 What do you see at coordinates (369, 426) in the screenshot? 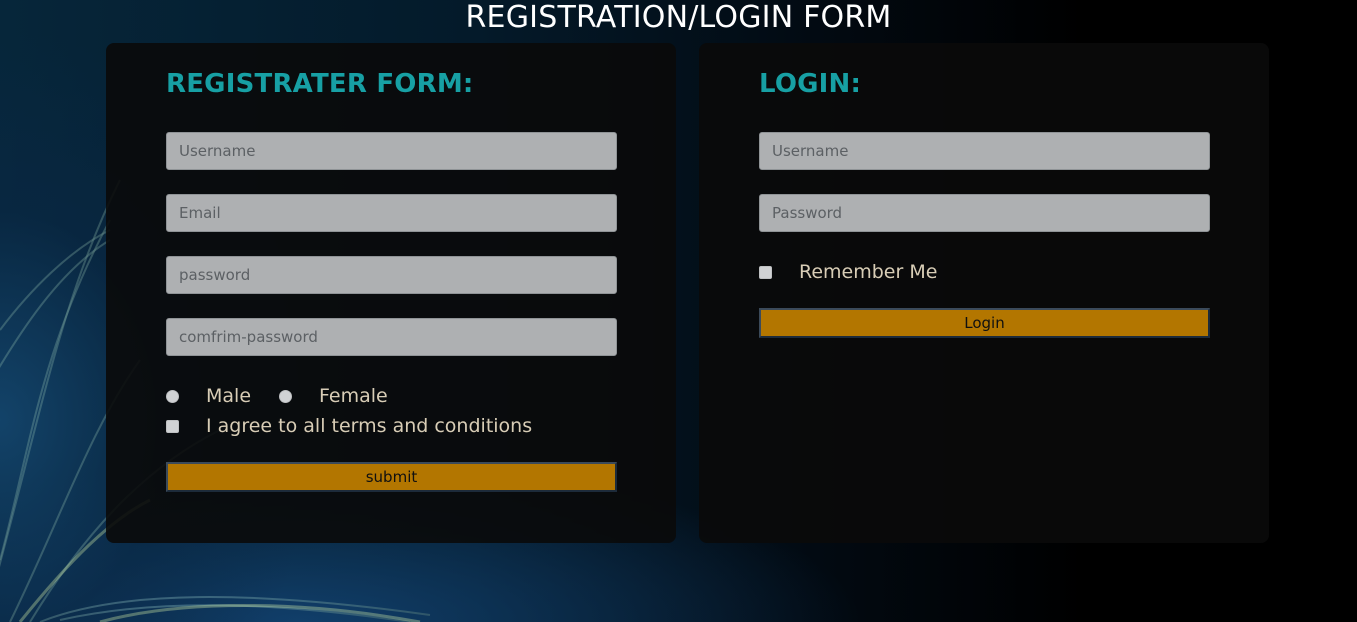
I see `terms-label: I agree to all terms and conditions` at bounding box center [369, 426].